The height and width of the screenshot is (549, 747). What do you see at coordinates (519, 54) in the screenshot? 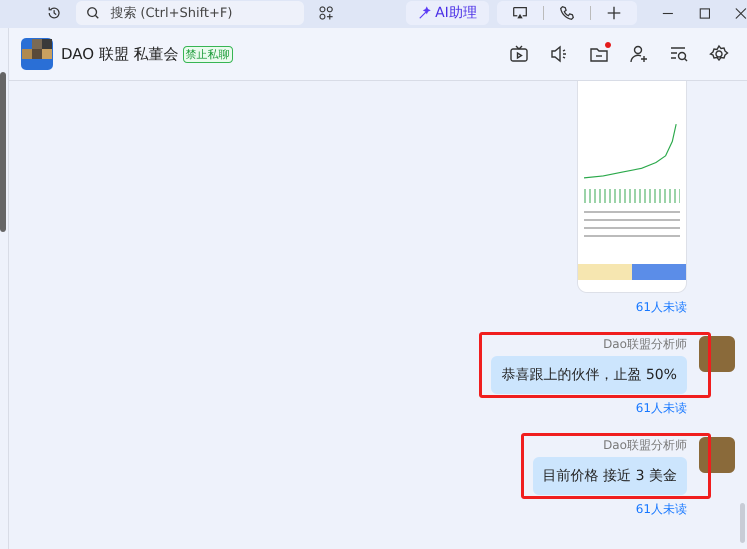
I see `tv-icon` at bounding box center [519, 54].